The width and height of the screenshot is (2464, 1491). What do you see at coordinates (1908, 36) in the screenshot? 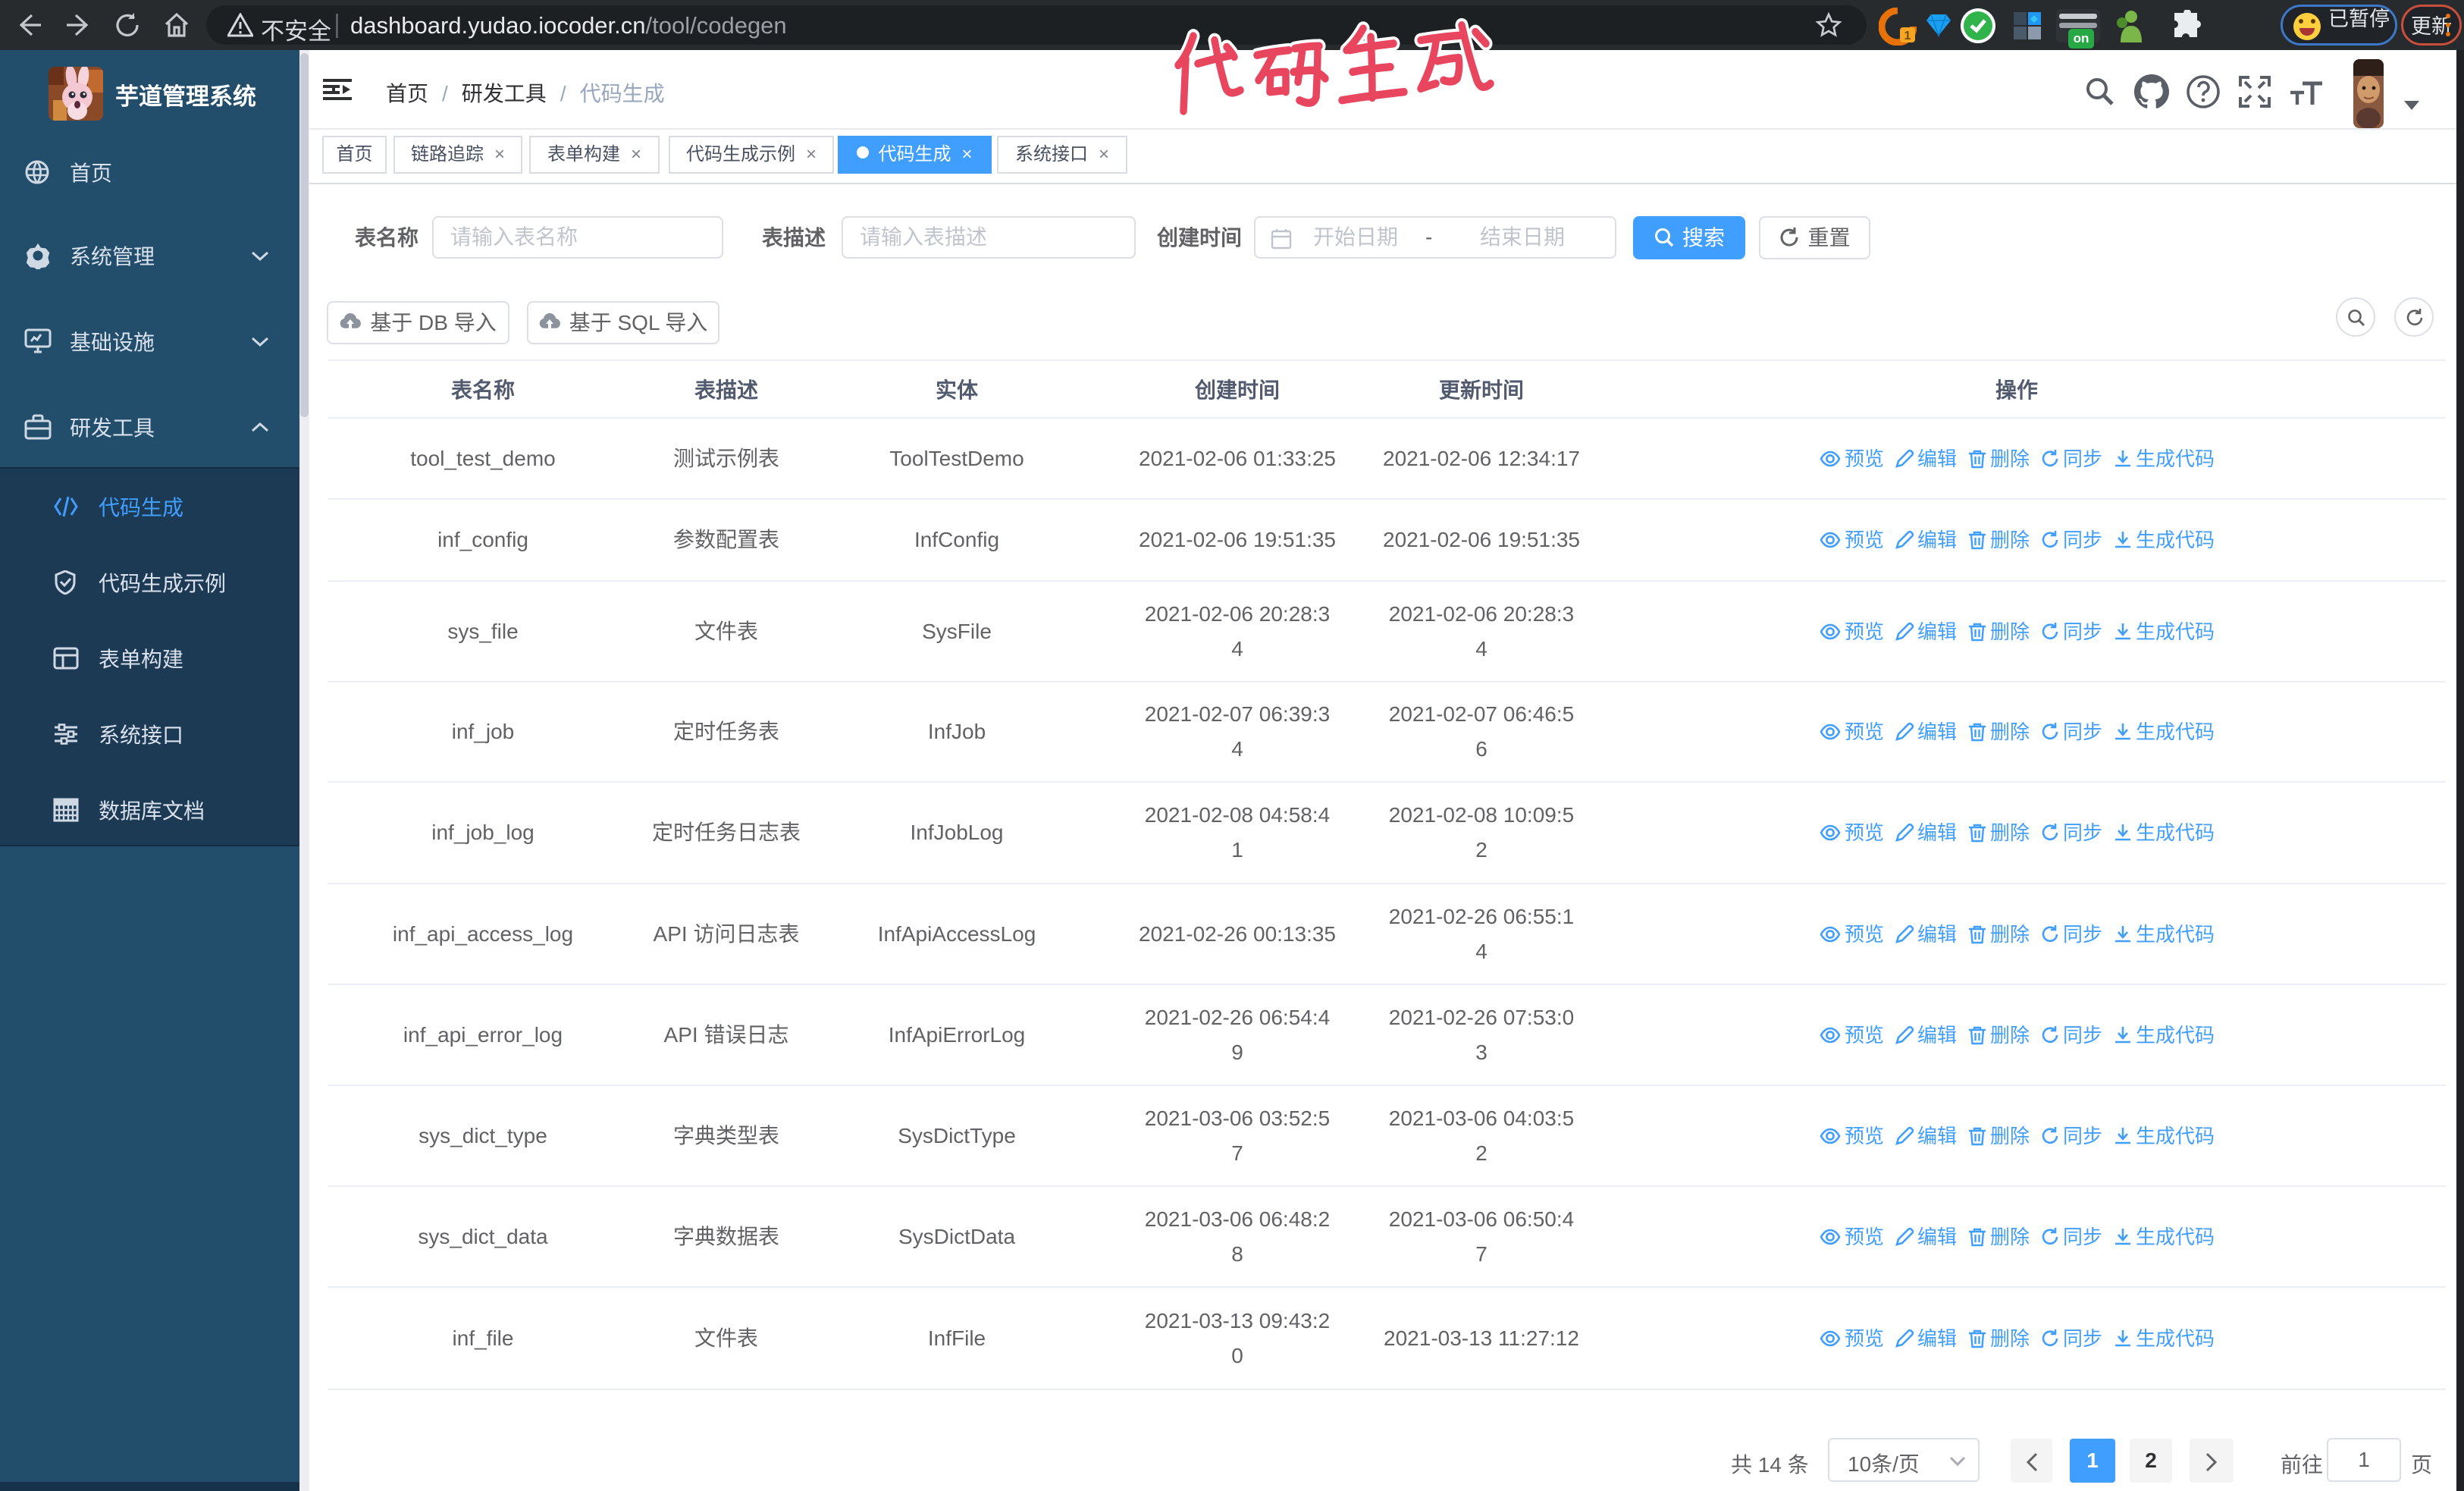
I see `svg-text: 1` at bounding box center [1908, 36].